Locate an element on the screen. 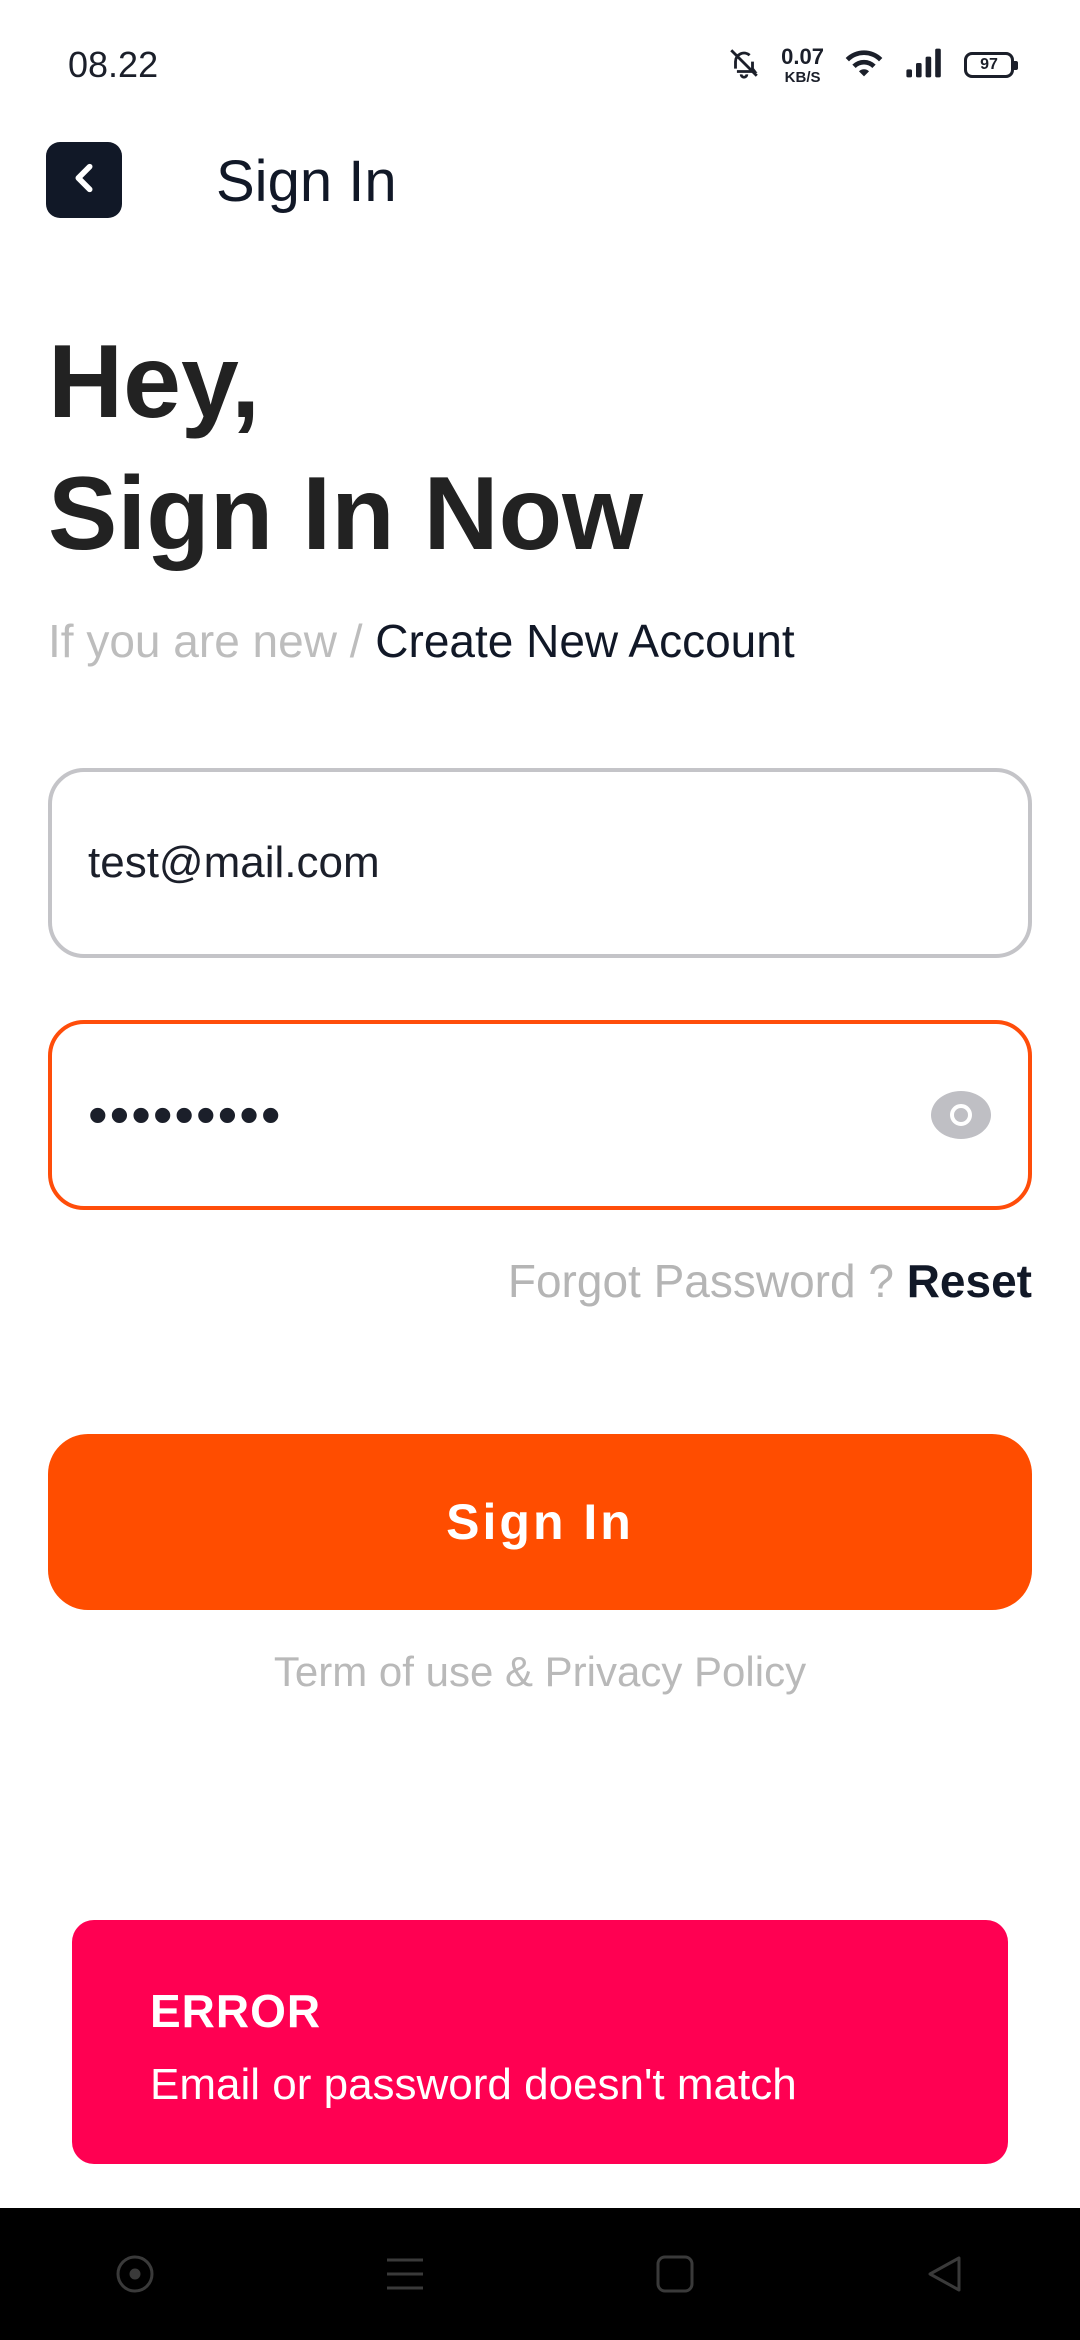  hero-heading: Hey, Sign In Now is located at coordinates (345, 448).